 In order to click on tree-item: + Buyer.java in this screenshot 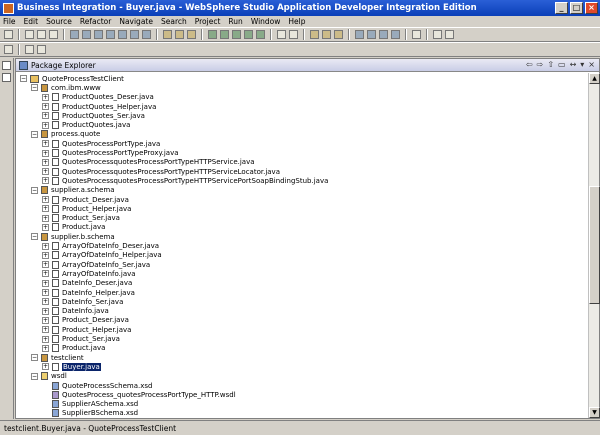, I will do `click(71, 366)`.